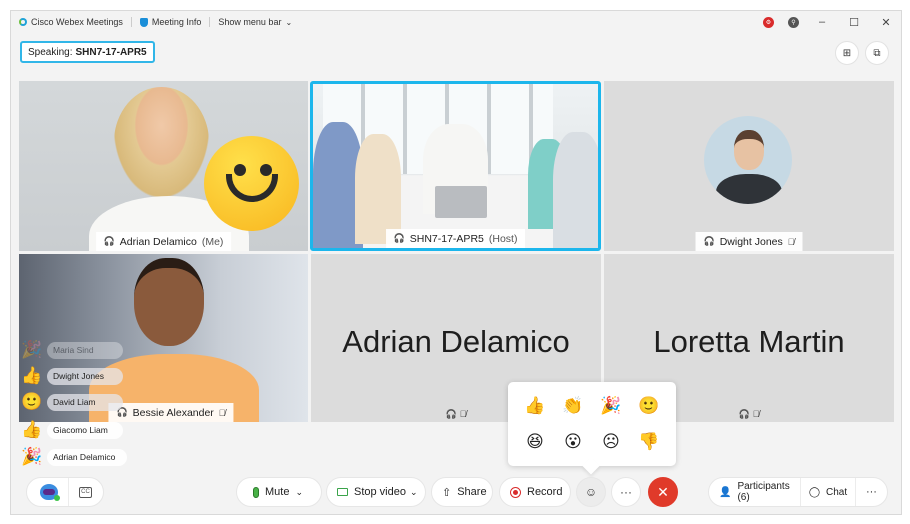 This screenshot has width=910, height=524. What do you see at coordinates (252, 188) in the screenshot?
I see `mouth` at bounding box center [252, 188].